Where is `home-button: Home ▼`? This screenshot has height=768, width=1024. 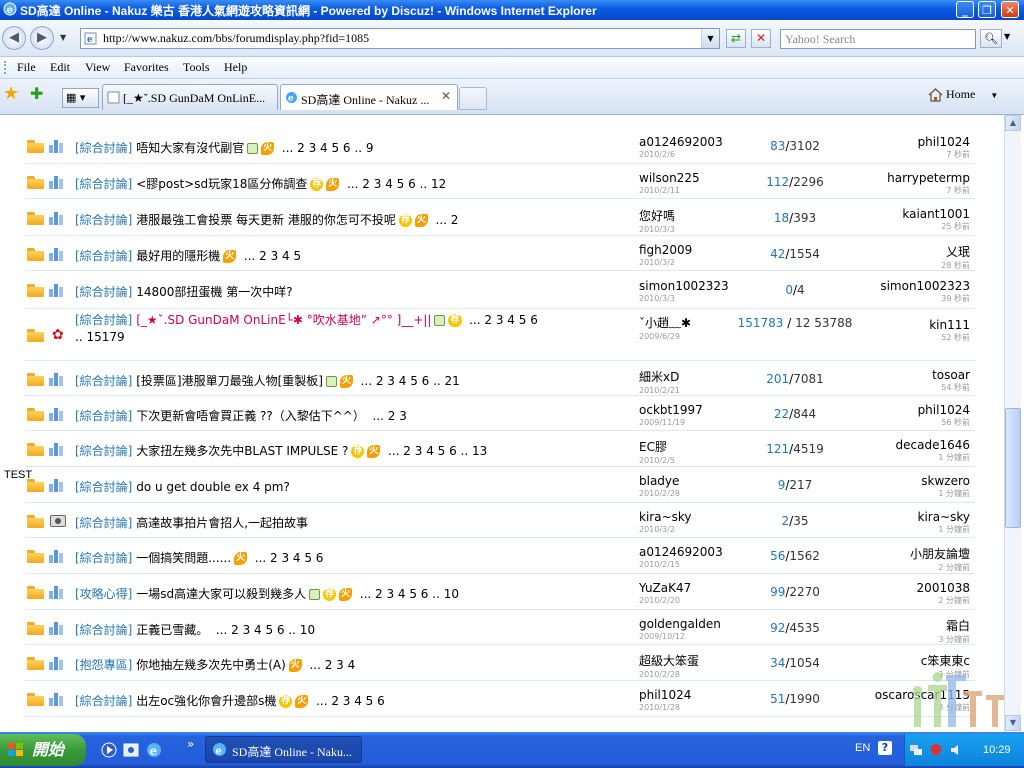 home-button: Home ▼ is located at coordinates (963, 94).